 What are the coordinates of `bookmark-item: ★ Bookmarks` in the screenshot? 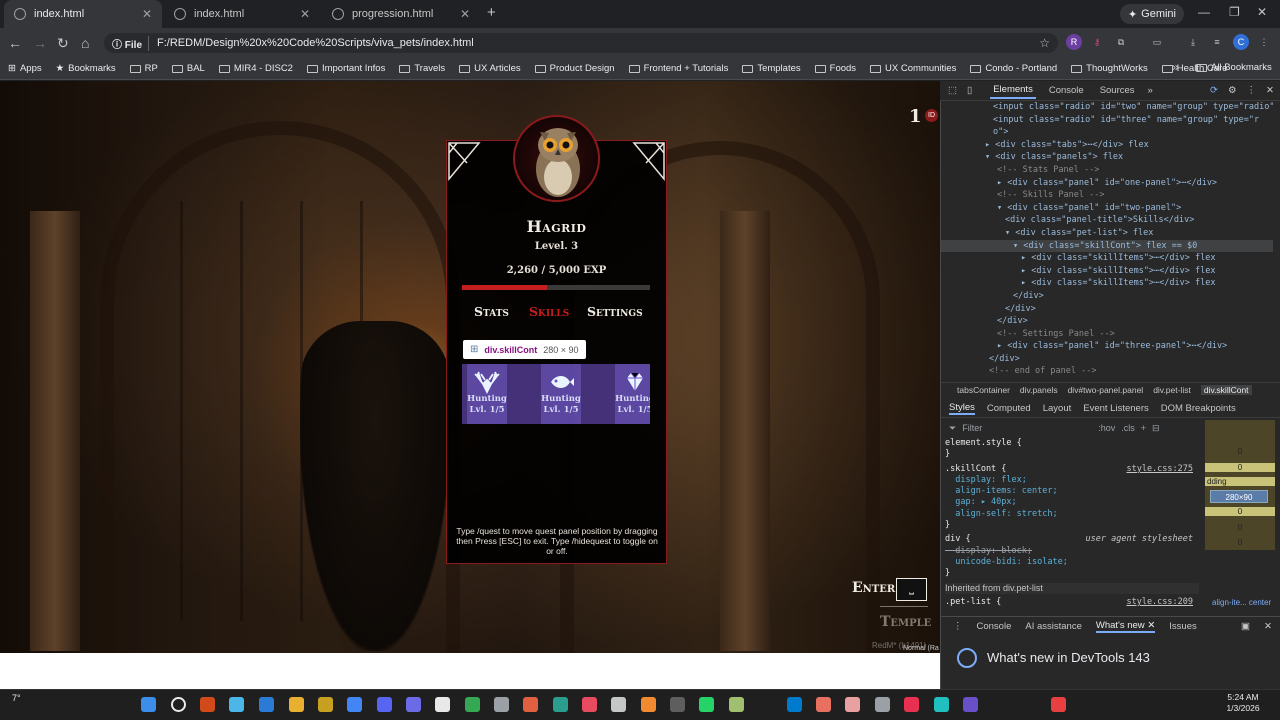 It's located at (86, 68).